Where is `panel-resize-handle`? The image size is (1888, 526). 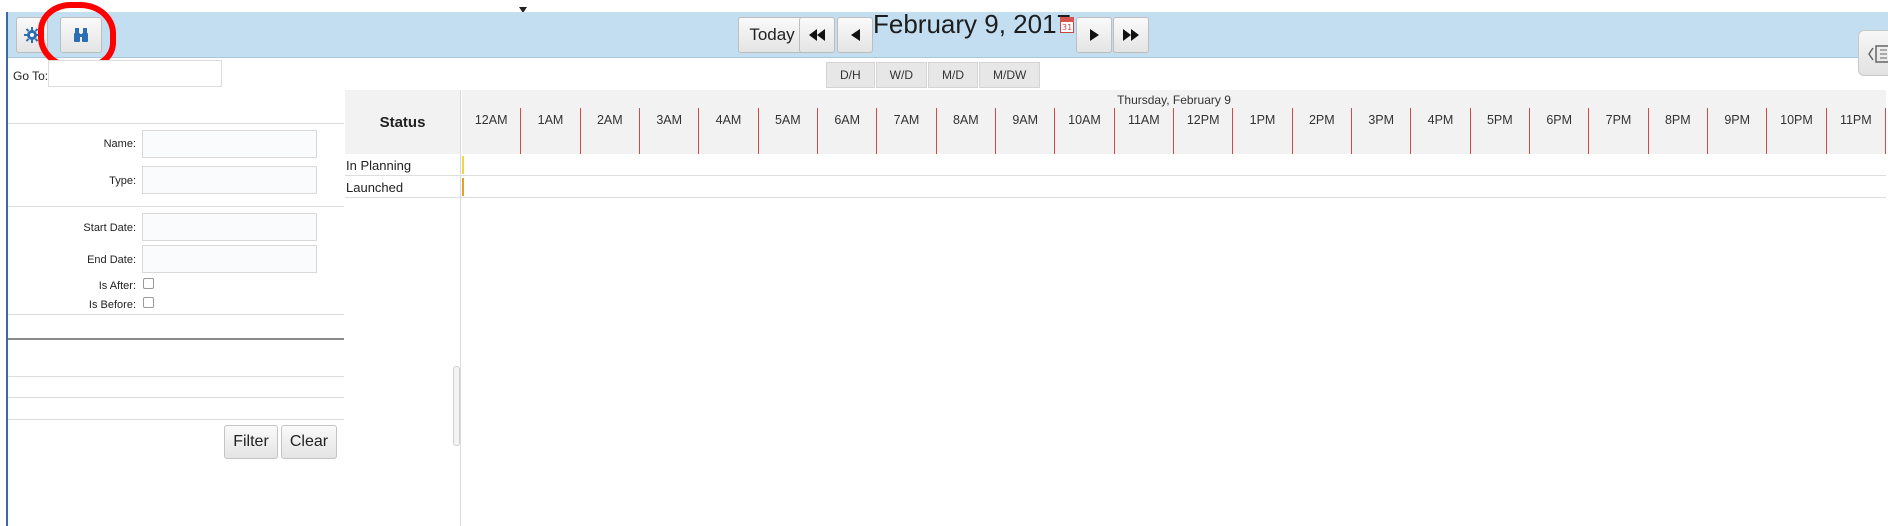
panel-resize-handle is located at coordinates (456, 406).